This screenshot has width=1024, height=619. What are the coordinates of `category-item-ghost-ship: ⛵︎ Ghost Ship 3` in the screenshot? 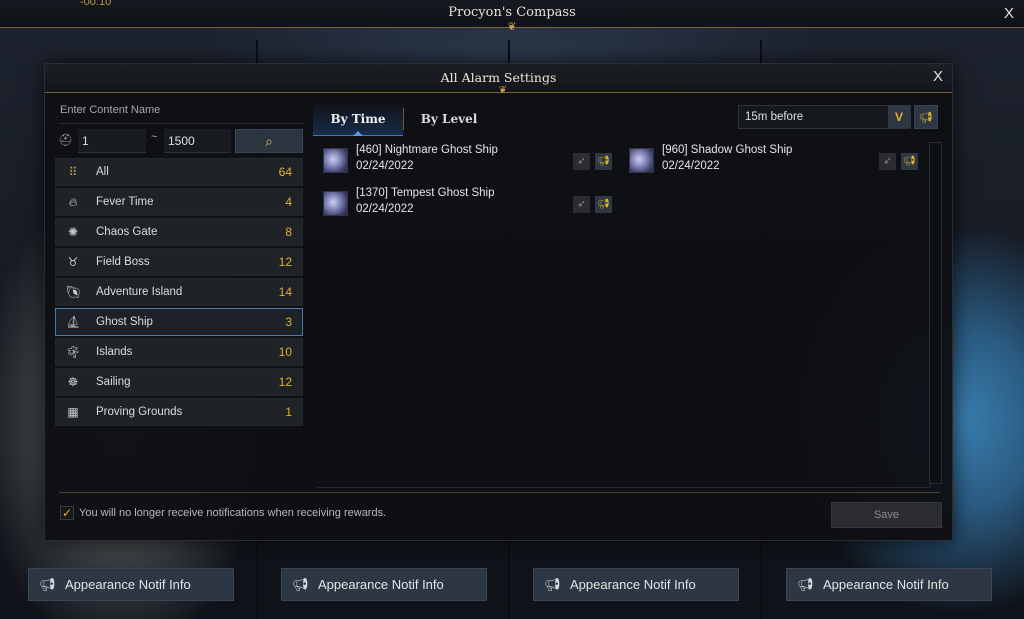 It's located at (179, 322).